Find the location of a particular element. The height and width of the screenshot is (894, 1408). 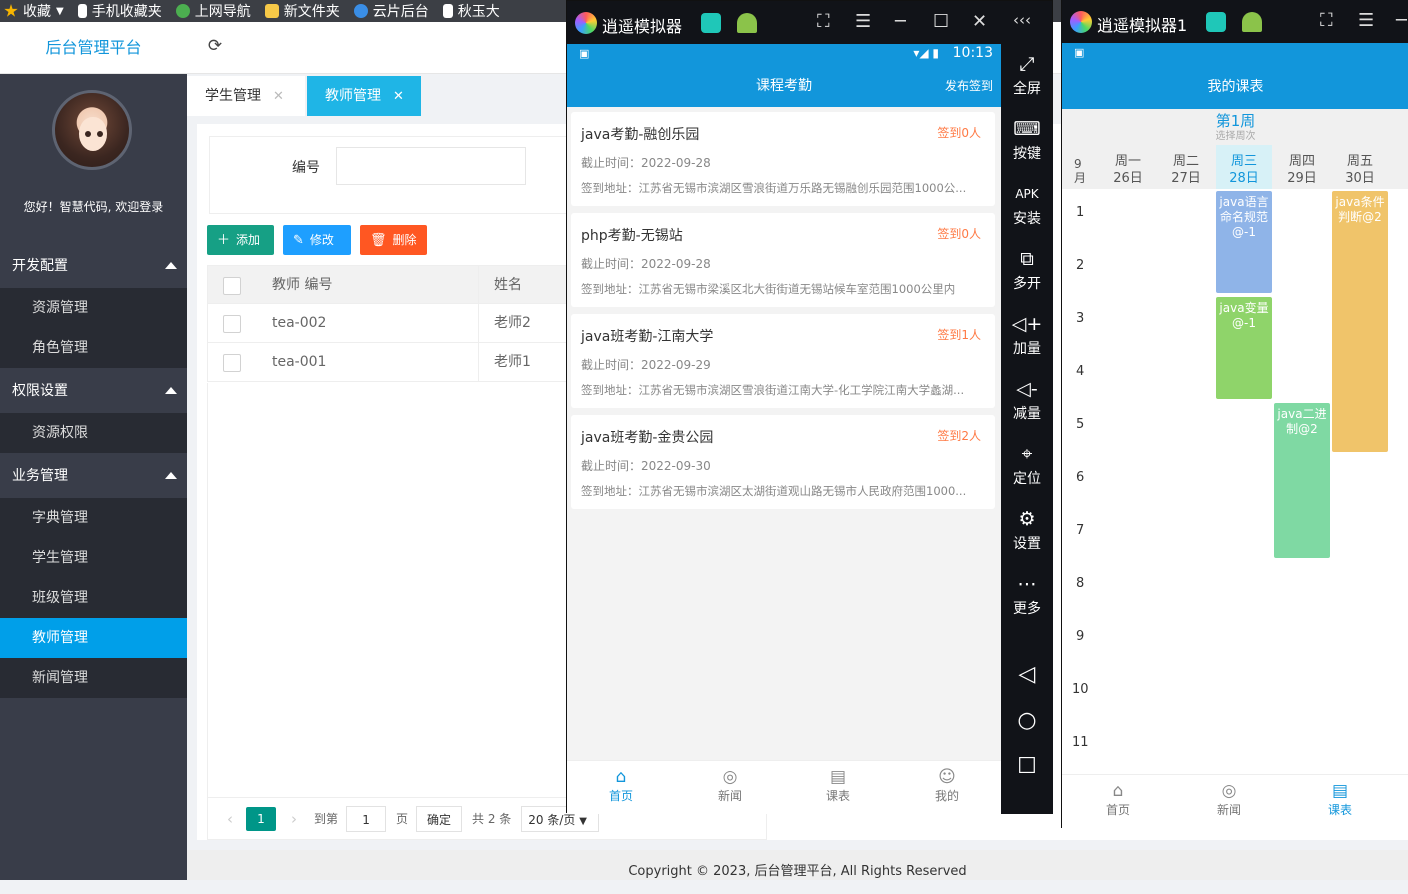

nav-bar: 我的课表 is located at coordinates (1235, 87).